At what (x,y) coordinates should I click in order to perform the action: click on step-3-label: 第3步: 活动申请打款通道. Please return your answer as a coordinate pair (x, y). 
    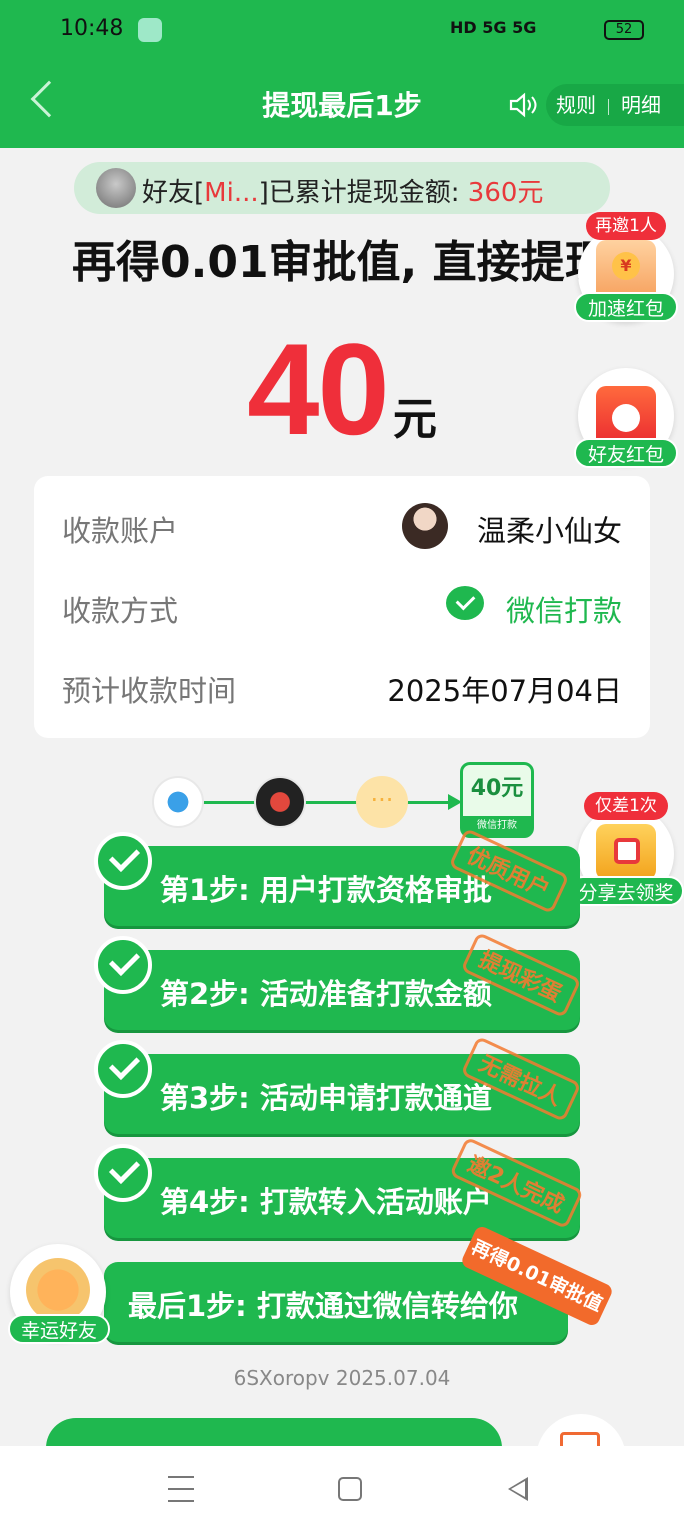
    Looking at the image, I should click on (326, 1098).